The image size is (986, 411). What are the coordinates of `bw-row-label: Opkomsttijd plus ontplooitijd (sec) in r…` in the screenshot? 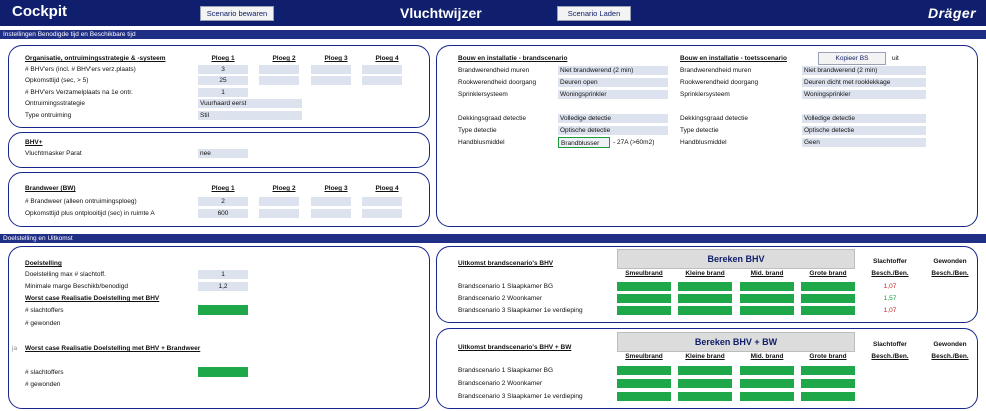 It's located at (90, 213).